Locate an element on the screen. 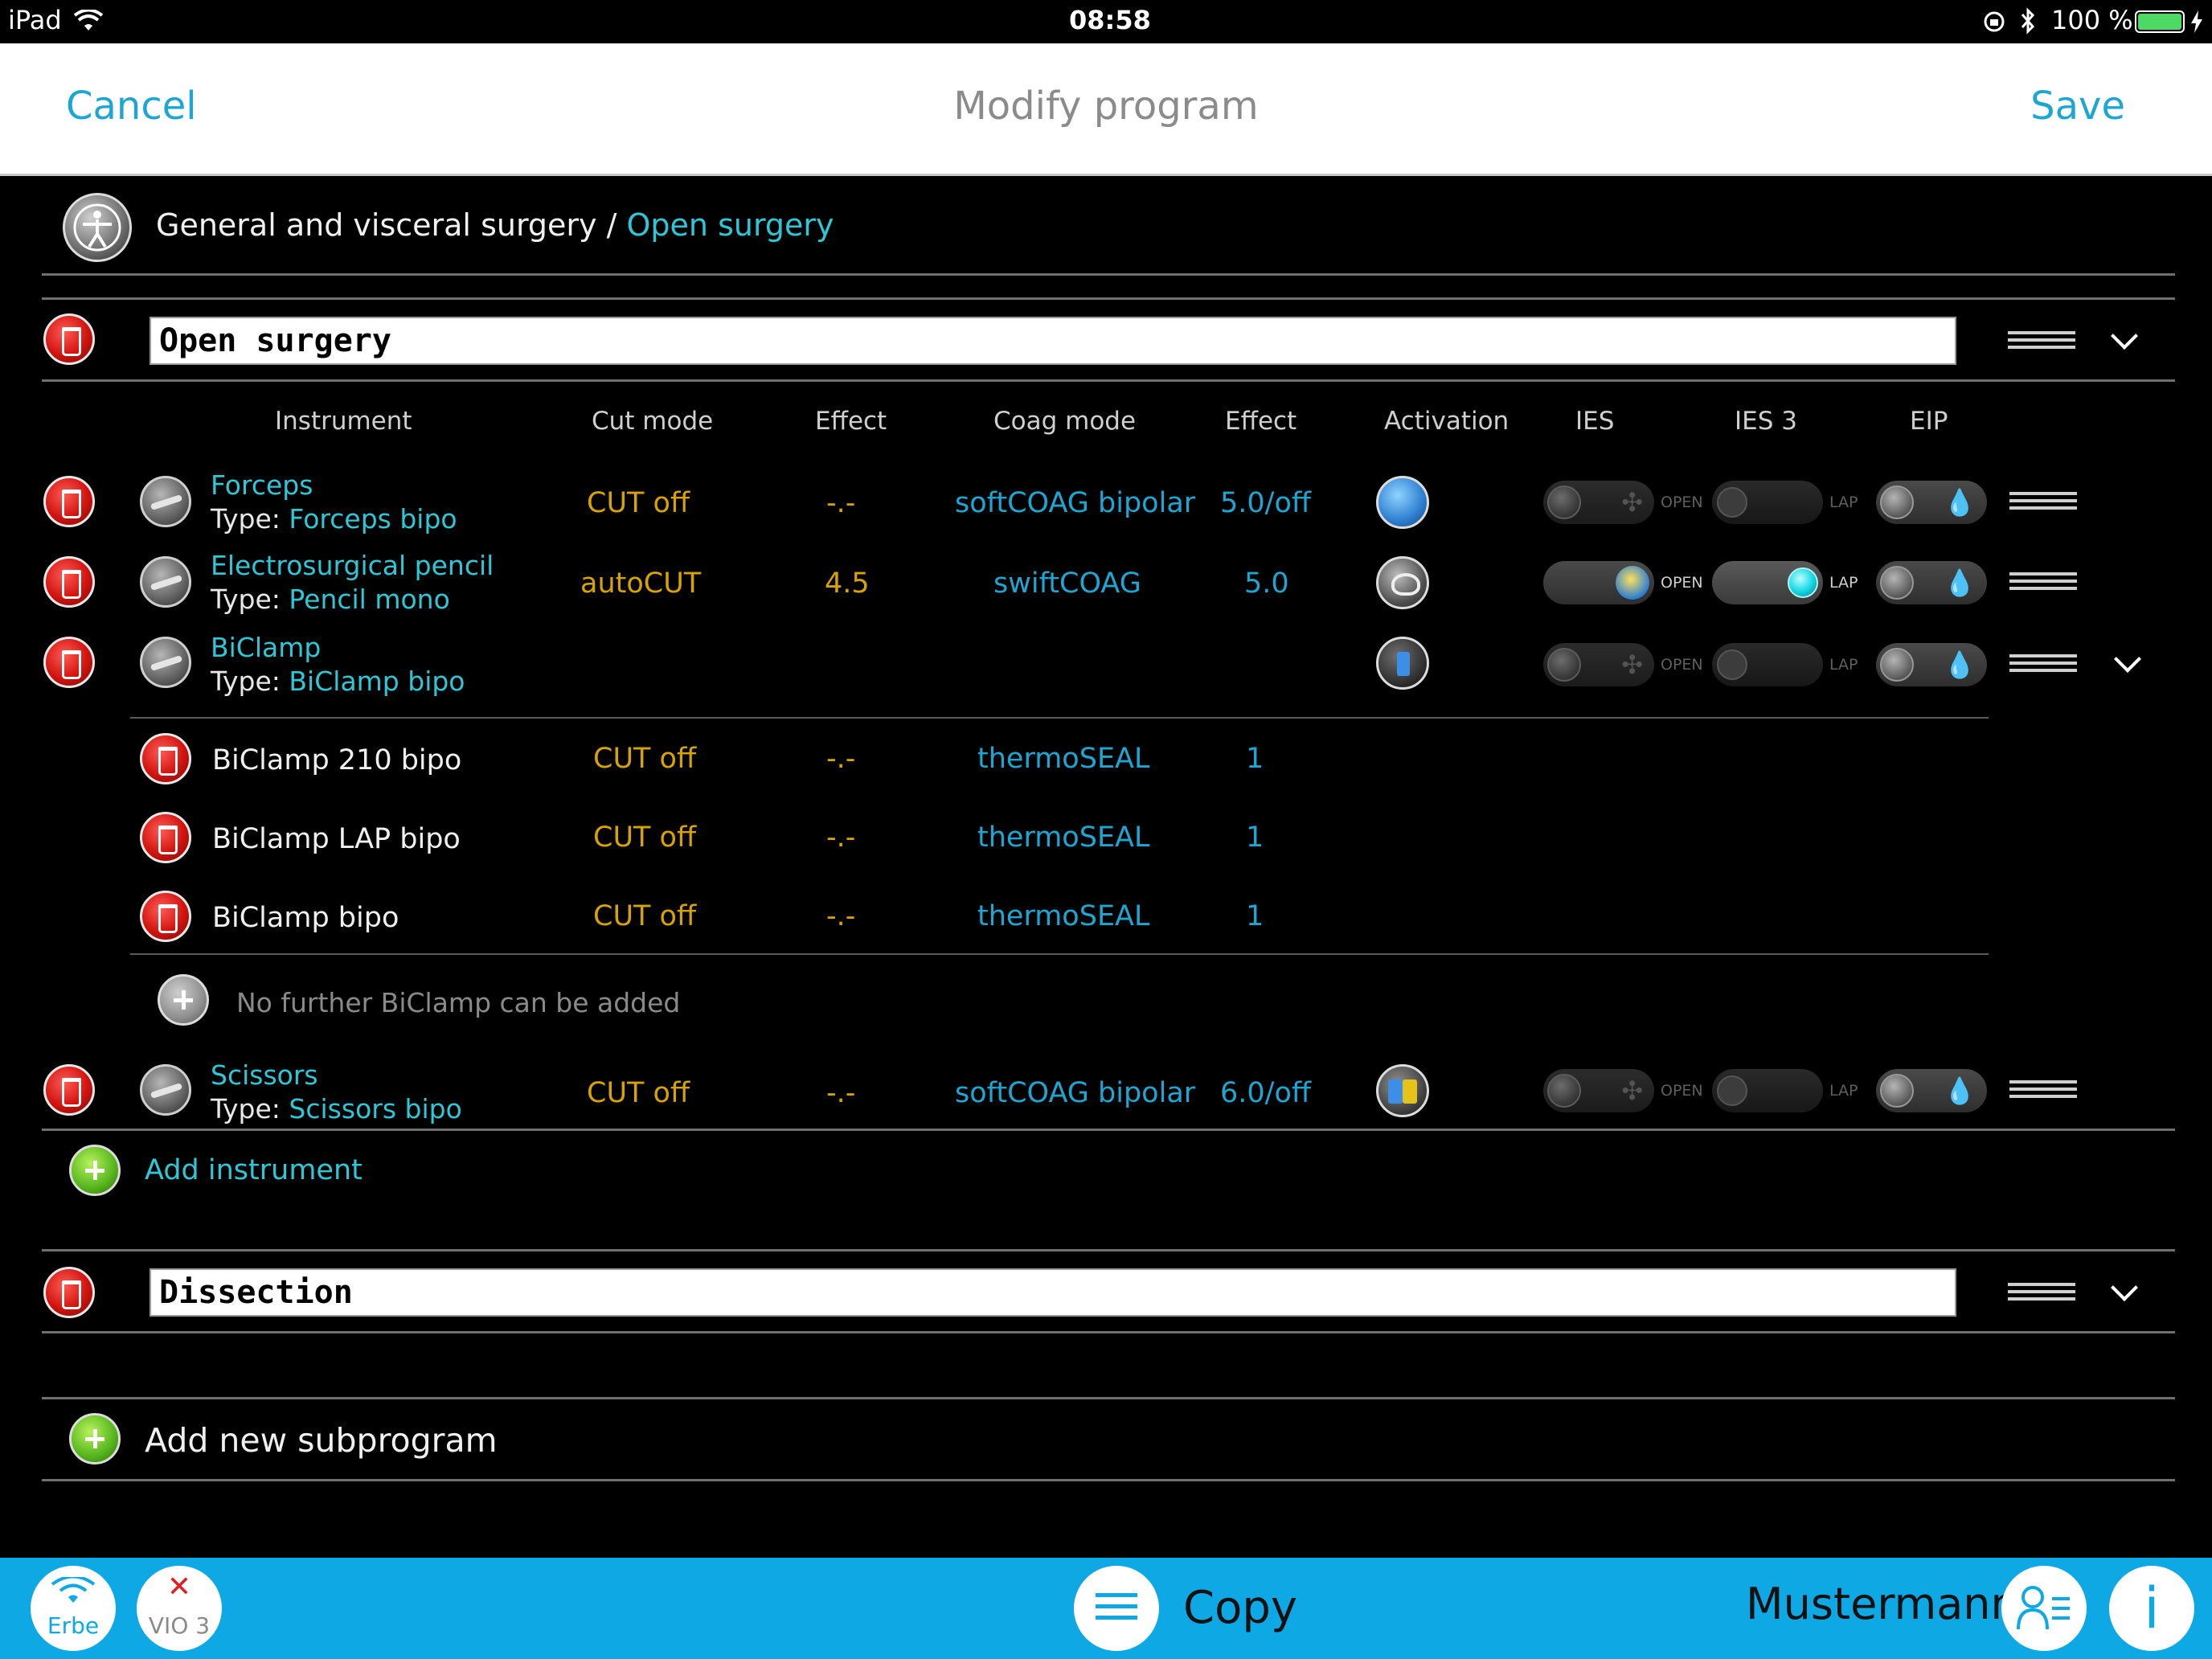 Image resolution: width=2212 pixels, height=1659 pixels. subprogram-name-field: Dissection is located at coordinates (1053, 1292).